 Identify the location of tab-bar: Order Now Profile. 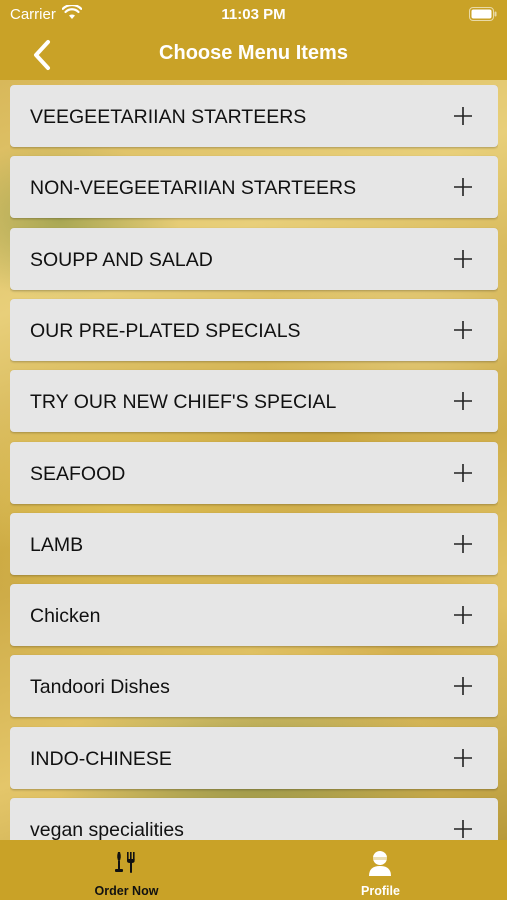
(253, 870).